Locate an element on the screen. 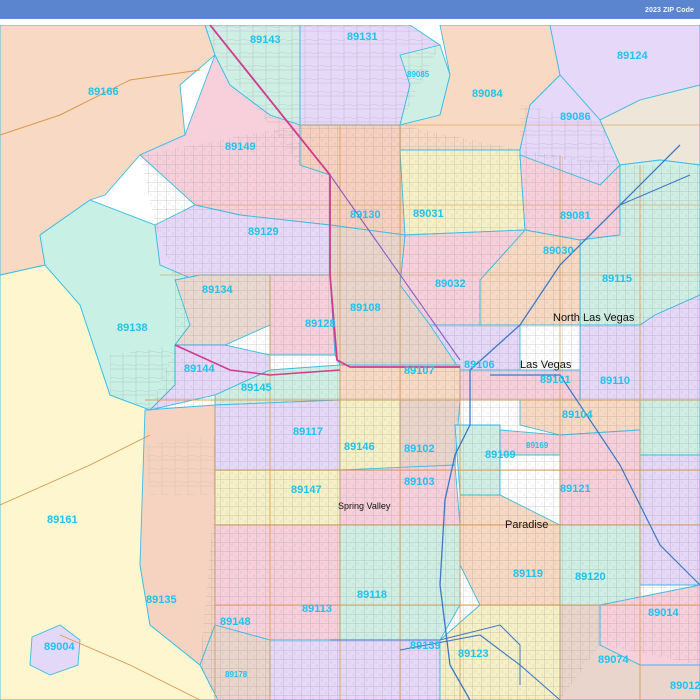 This screenshot has height=700, width=700. zip-label-89120: 89120 is located at coordinates (590, 577).